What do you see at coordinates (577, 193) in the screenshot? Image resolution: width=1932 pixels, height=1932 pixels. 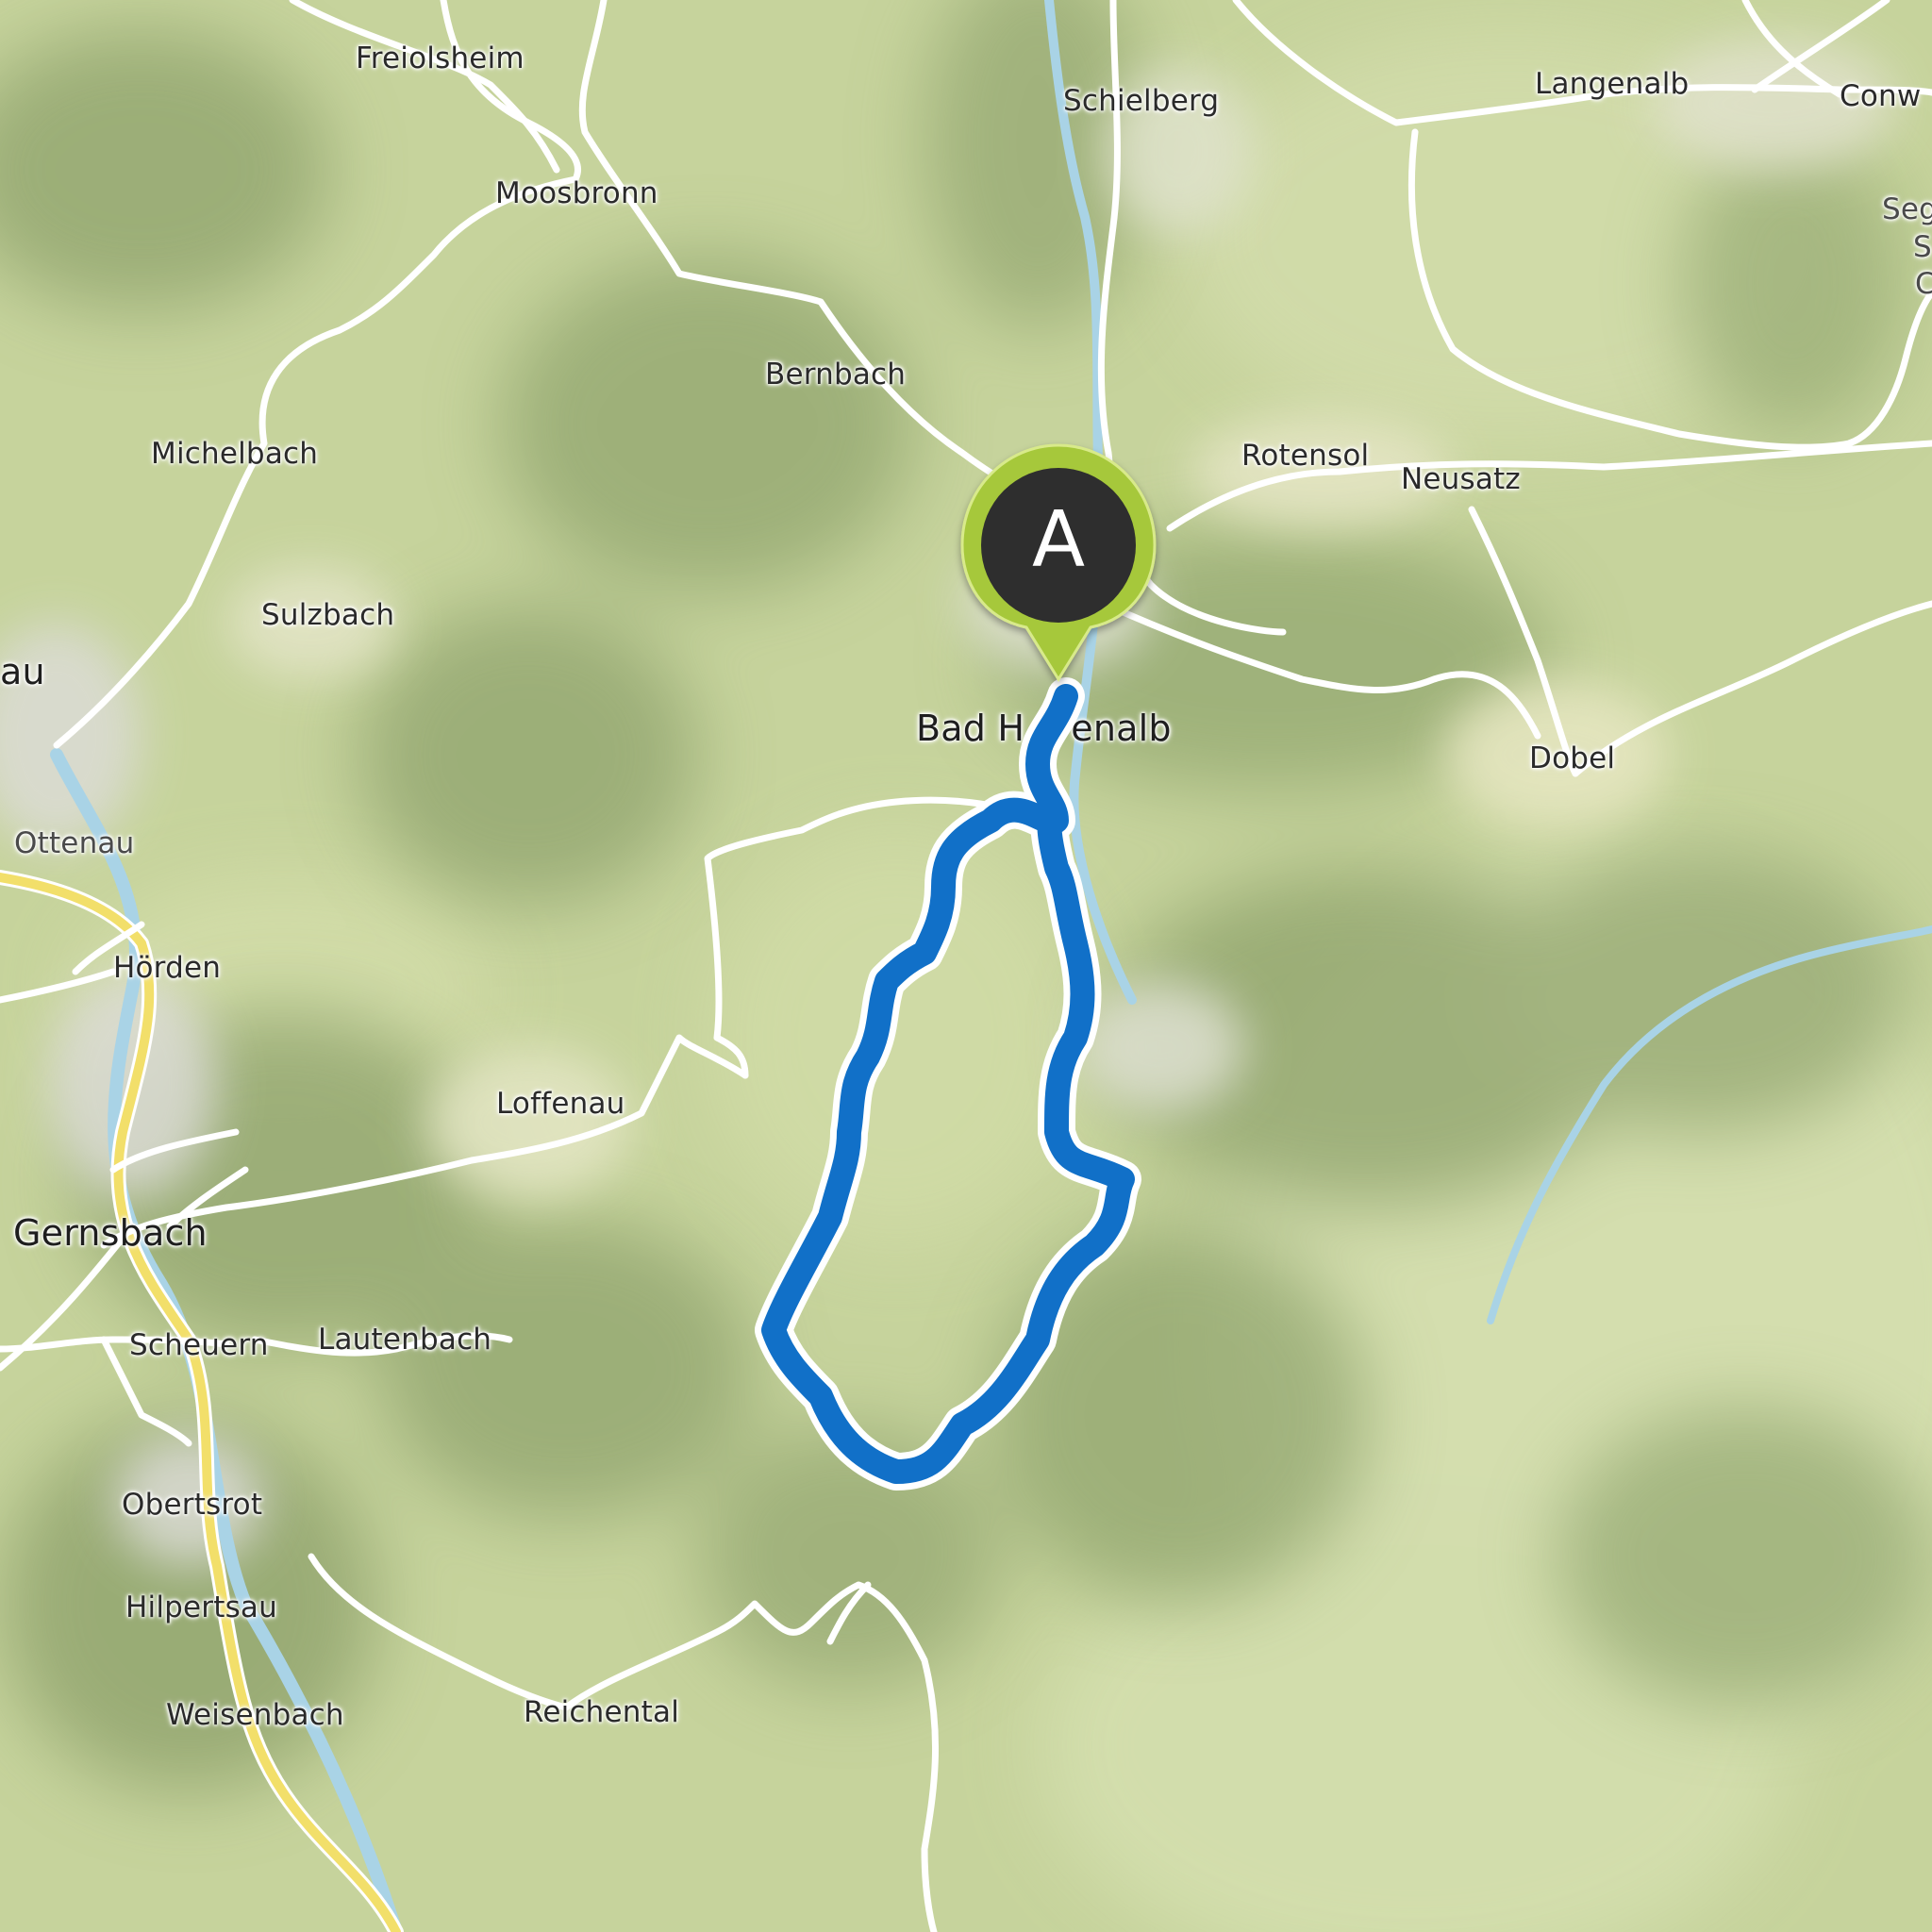 I see `place-label-moosbronn: Moosbronn` at bounding box center [577, 193].